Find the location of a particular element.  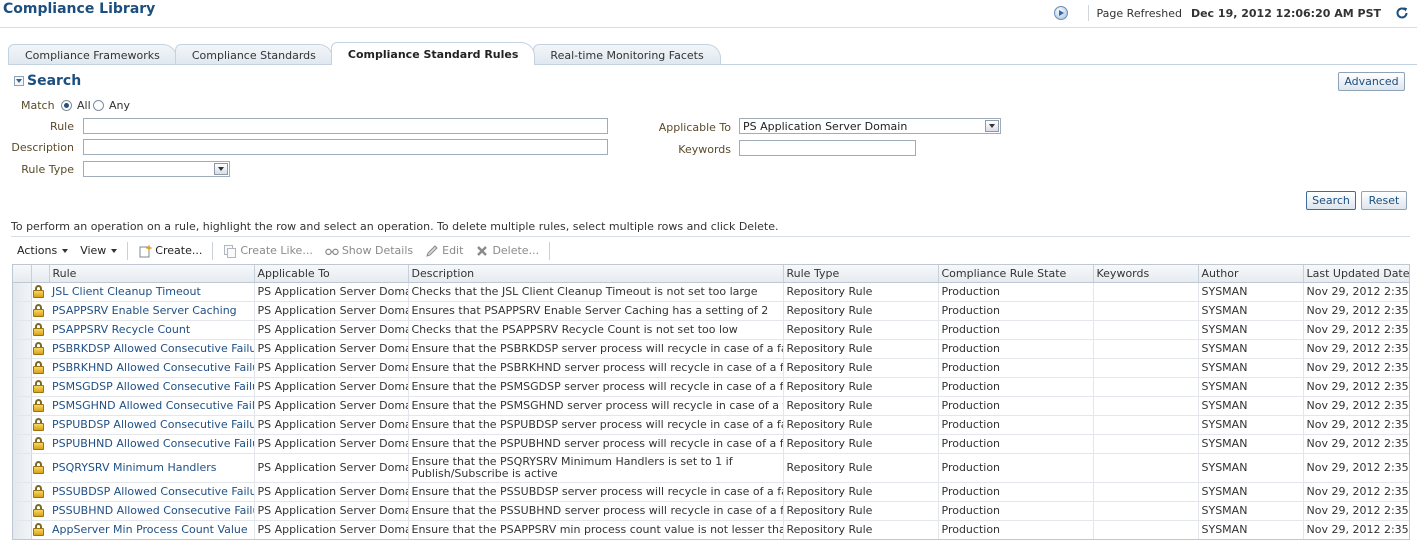

collapse-toggle-icon is located at coordinates (19, 81).